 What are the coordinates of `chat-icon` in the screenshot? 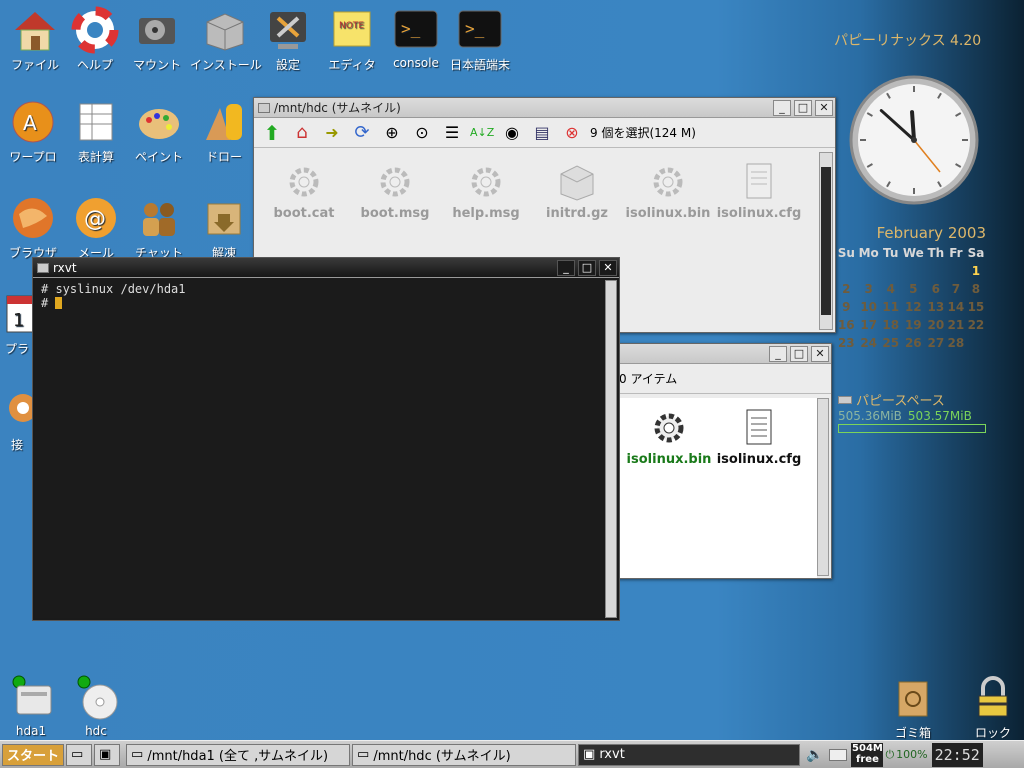 It's located at (159, 219).